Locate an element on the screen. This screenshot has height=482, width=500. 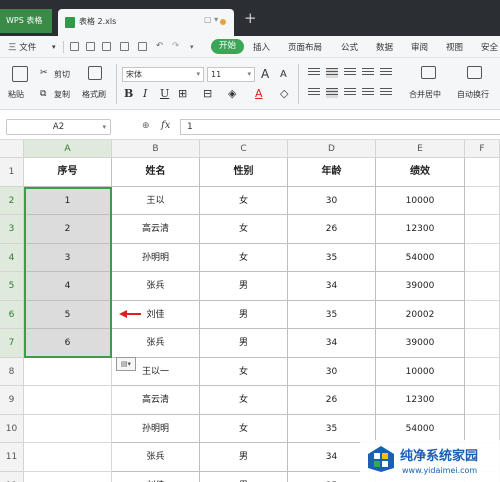
table-cell: 刘佳 is located at coordinates (156, 476).